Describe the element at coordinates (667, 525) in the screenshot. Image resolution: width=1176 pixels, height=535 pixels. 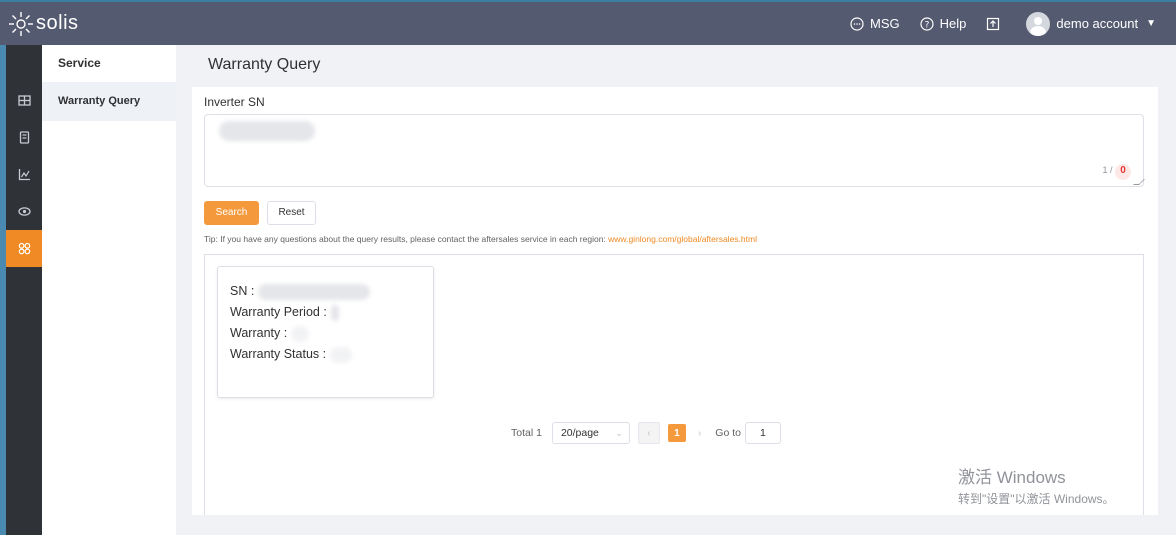
I see `bottom-margin` at that location.